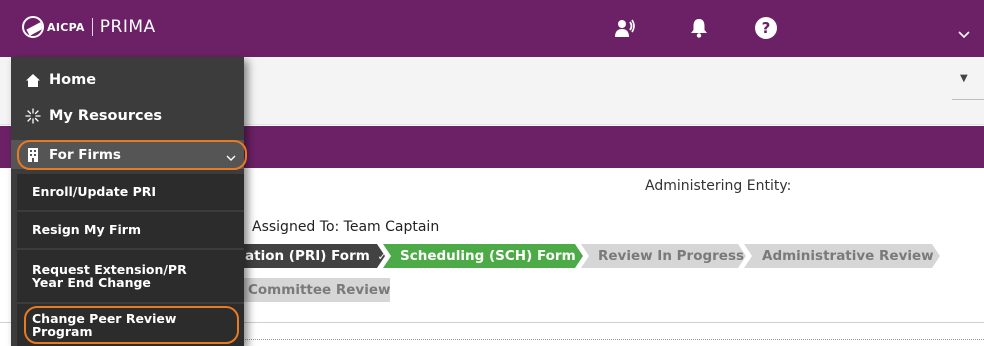  Describe the element at coordinates (92, 27) in the screenshot. I see `logo-divider` at that location.